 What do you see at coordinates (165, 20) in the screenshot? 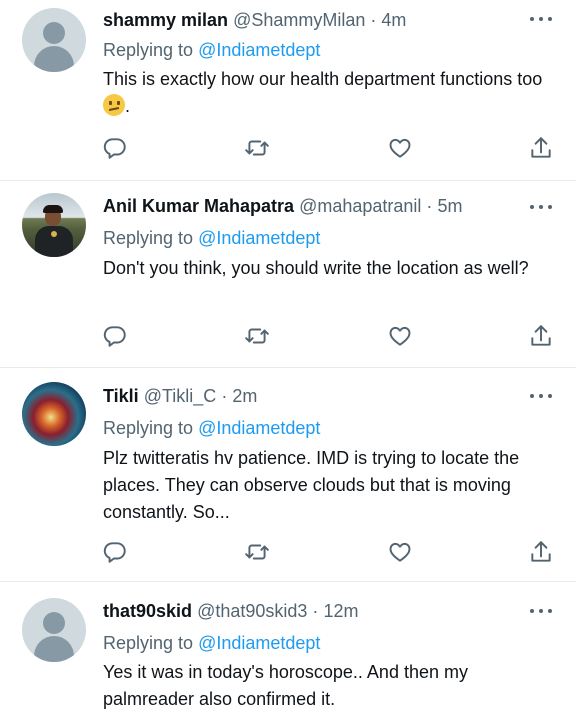
I see `author-name: shammy milan` at bounding box center [165, 20].